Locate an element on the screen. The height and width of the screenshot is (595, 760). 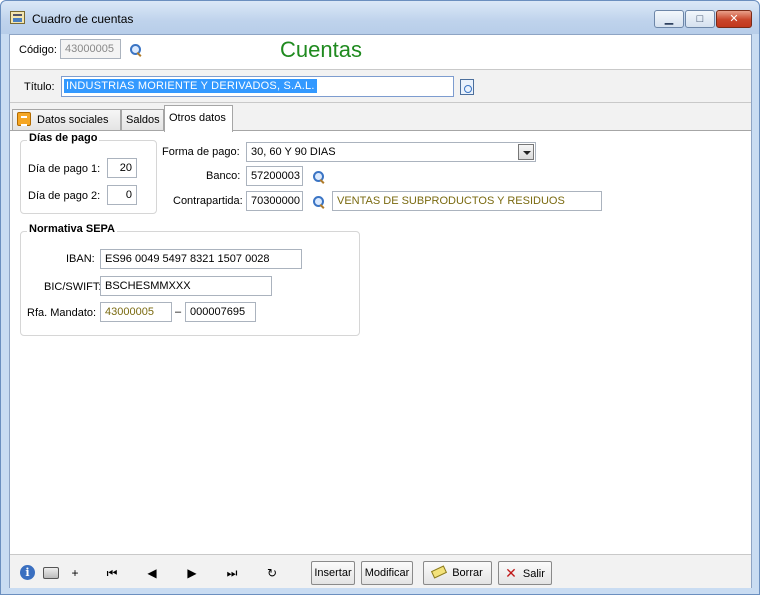
tab-strip: Datos sociales Saldos Otros datos is located at coordinates (380, 117).